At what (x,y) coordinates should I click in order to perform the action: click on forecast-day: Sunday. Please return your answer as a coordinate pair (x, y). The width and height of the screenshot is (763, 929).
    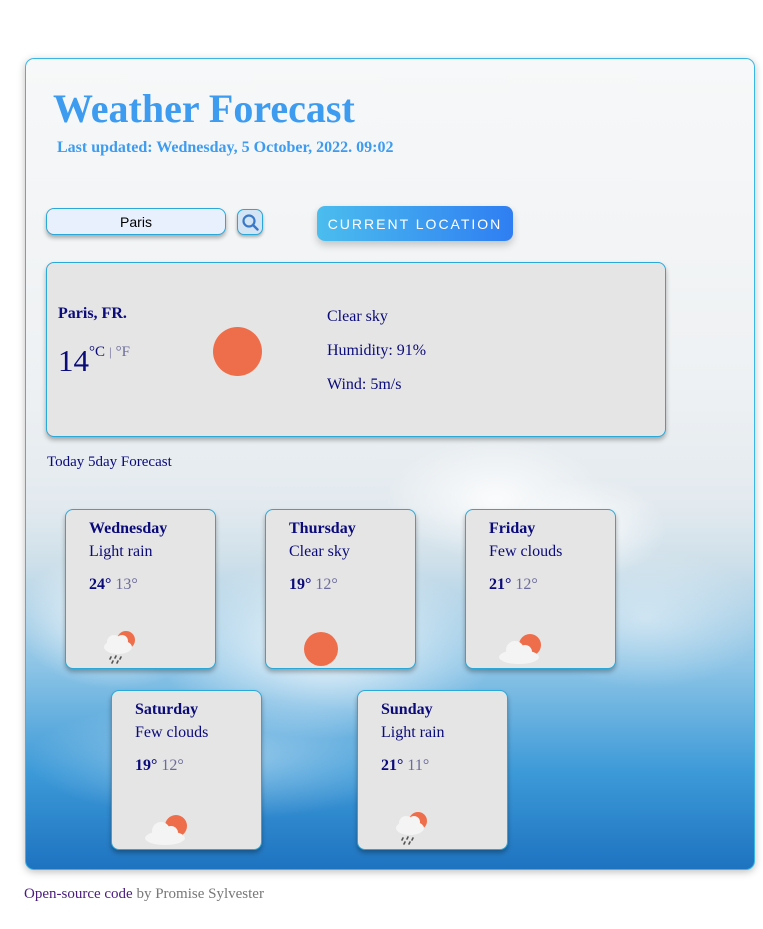
    Looking at the image, I should click on (407, 709).